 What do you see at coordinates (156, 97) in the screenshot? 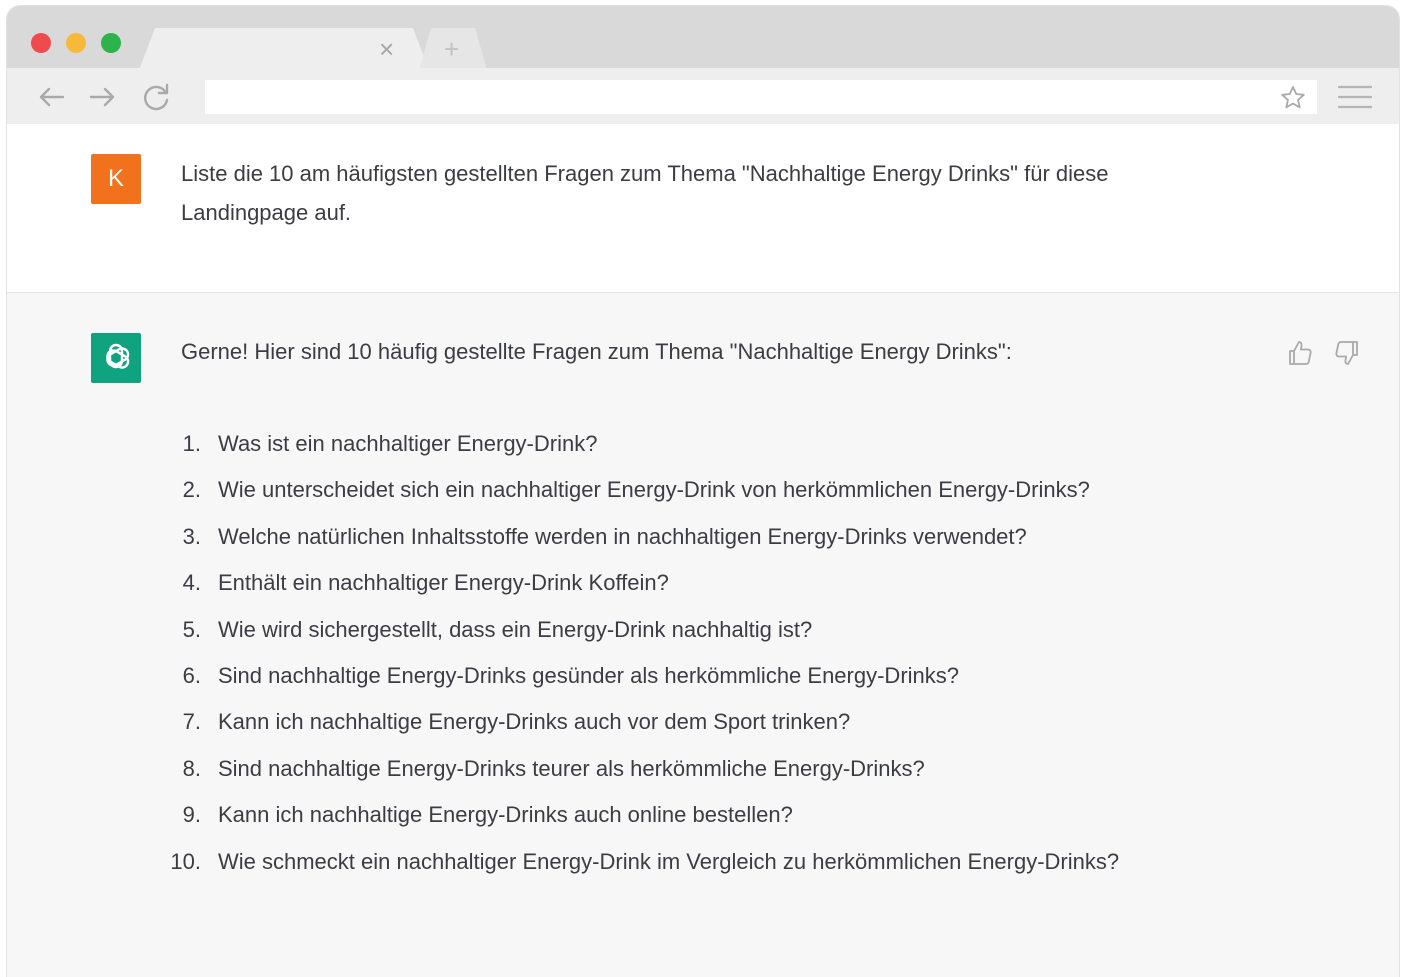
I see `reload-icon` at bounding box center [156, 97].